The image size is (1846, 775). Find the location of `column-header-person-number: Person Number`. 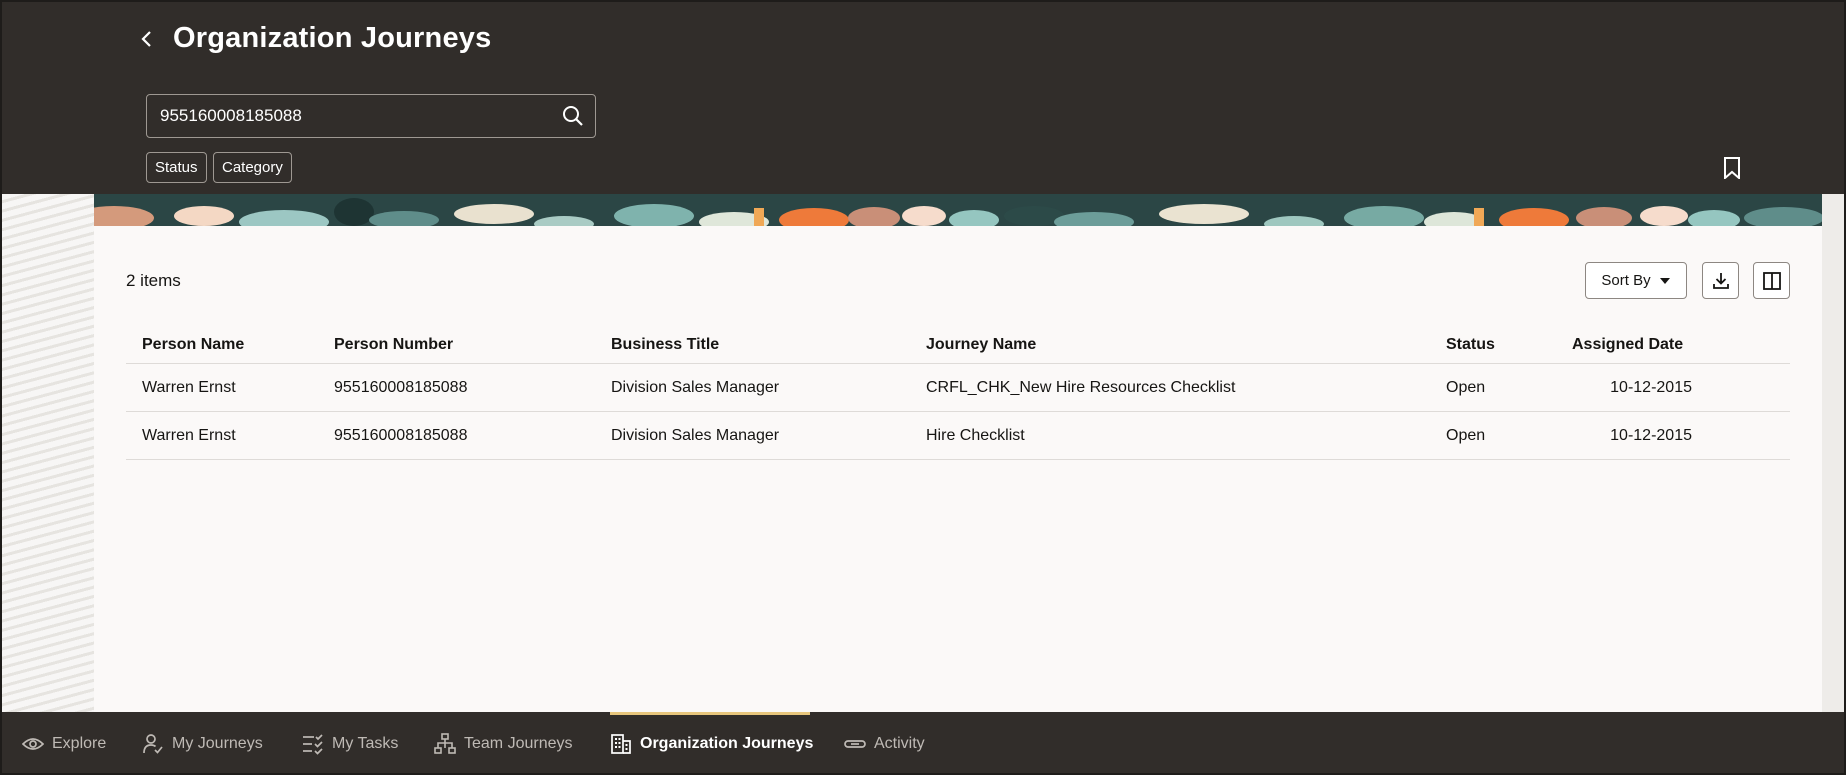

column-header-person-number: Person Number is located at coordinates (472, 345).